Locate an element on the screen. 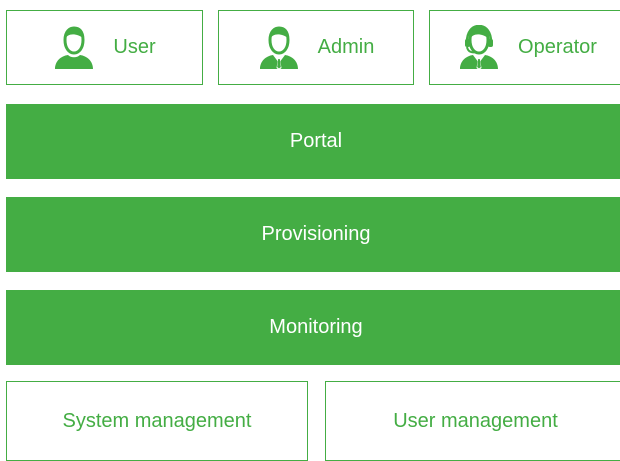  layer-label-monitoring: Monitoring is located at coordinates (316, 327).